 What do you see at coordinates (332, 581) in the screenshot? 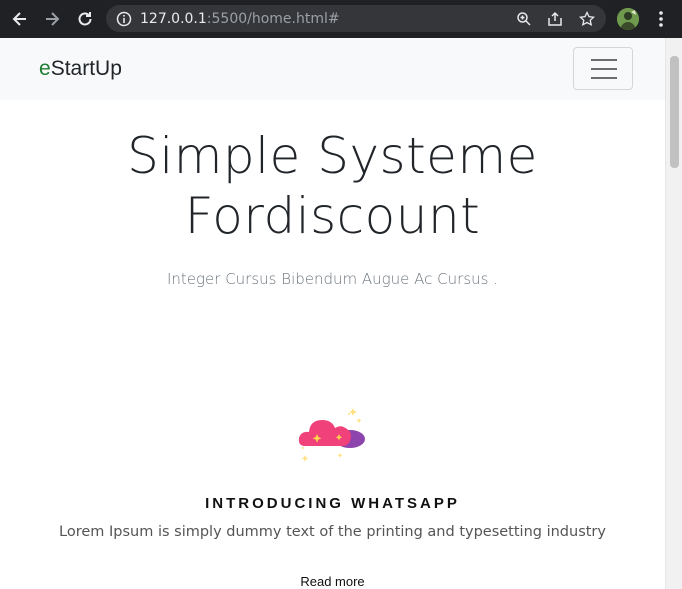
I see `read-more-link: Read more` at bounding box center [332, 581].